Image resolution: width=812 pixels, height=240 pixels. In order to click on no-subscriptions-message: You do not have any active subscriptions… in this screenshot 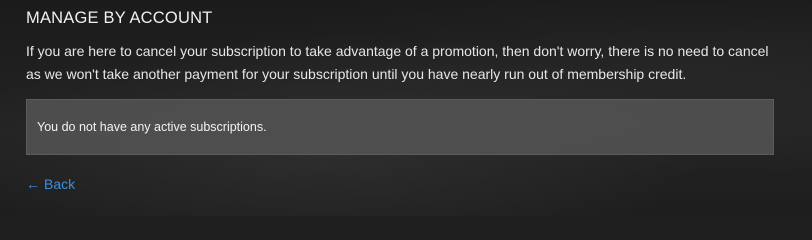, I will do `click(152, 127)`.